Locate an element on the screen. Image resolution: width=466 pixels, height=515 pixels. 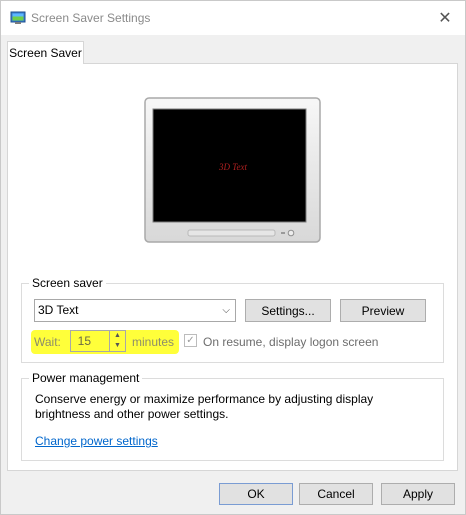
monitor-preview: 3D Text is located at coordinates (232, 170).